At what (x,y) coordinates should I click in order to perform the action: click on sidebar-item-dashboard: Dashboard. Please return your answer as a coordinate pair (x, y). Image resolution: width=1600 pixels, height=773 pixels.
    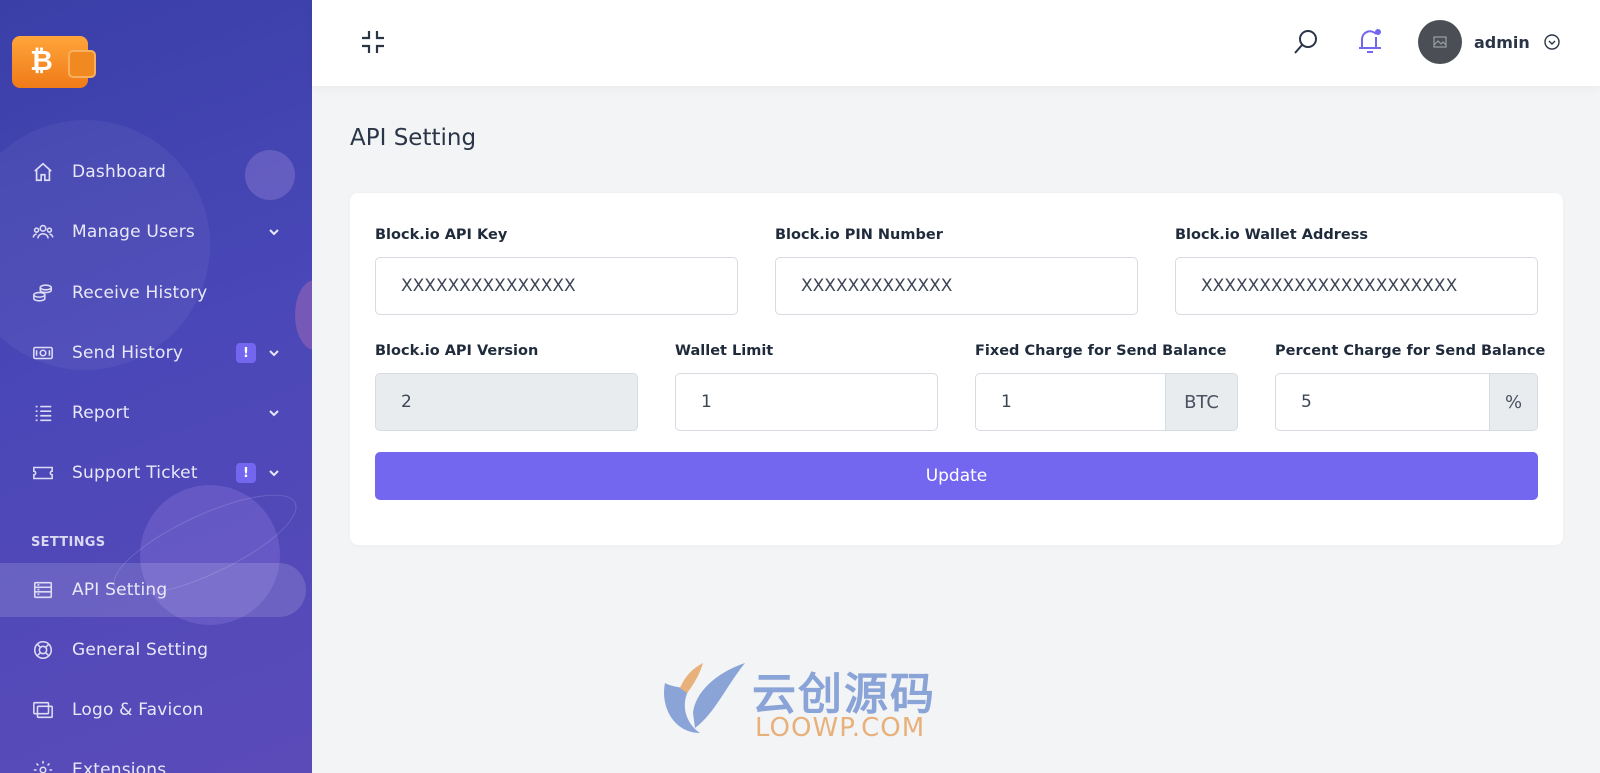
    Looking at the image, I should click on (156, 172).